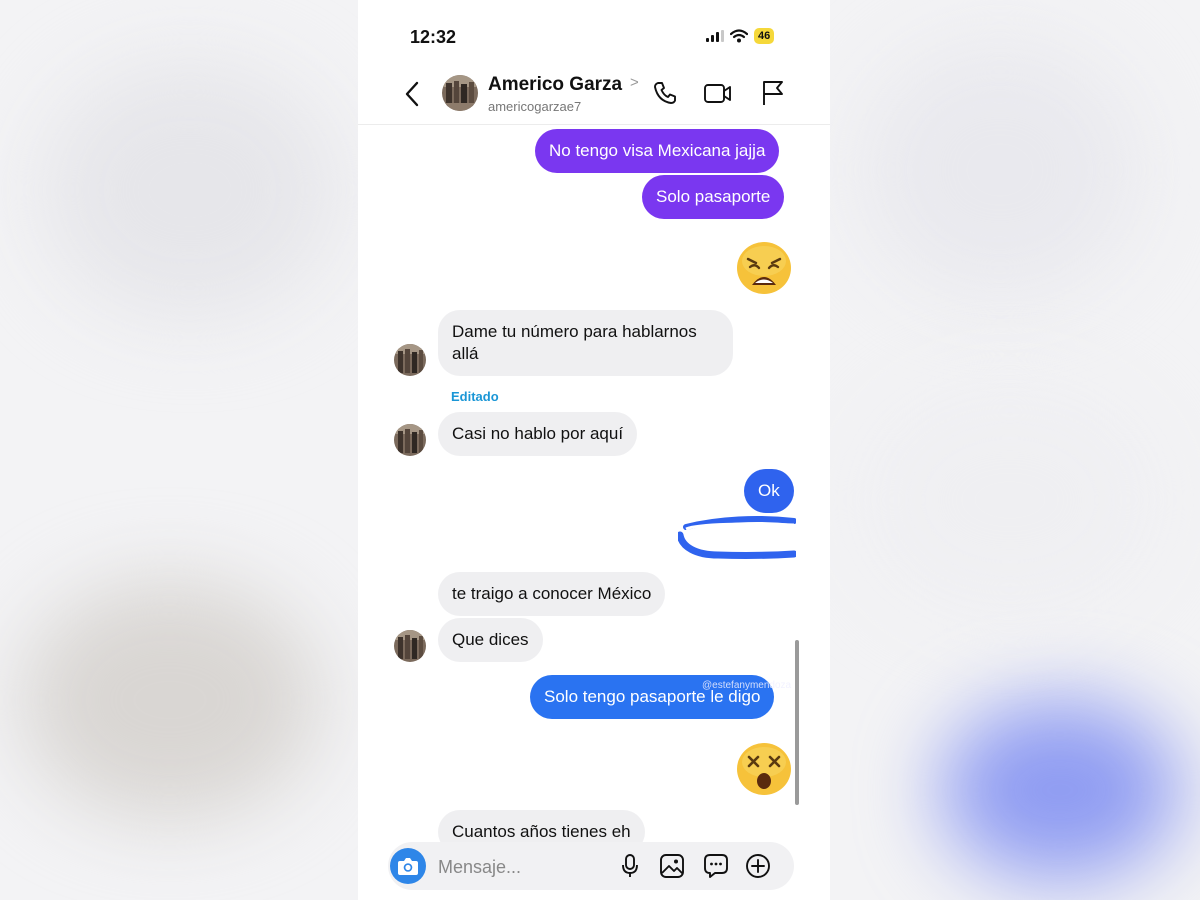 The height and width of the screenshot is (900, 1200). I want to click on contact-name: Americo Garza, so click(555, 85).